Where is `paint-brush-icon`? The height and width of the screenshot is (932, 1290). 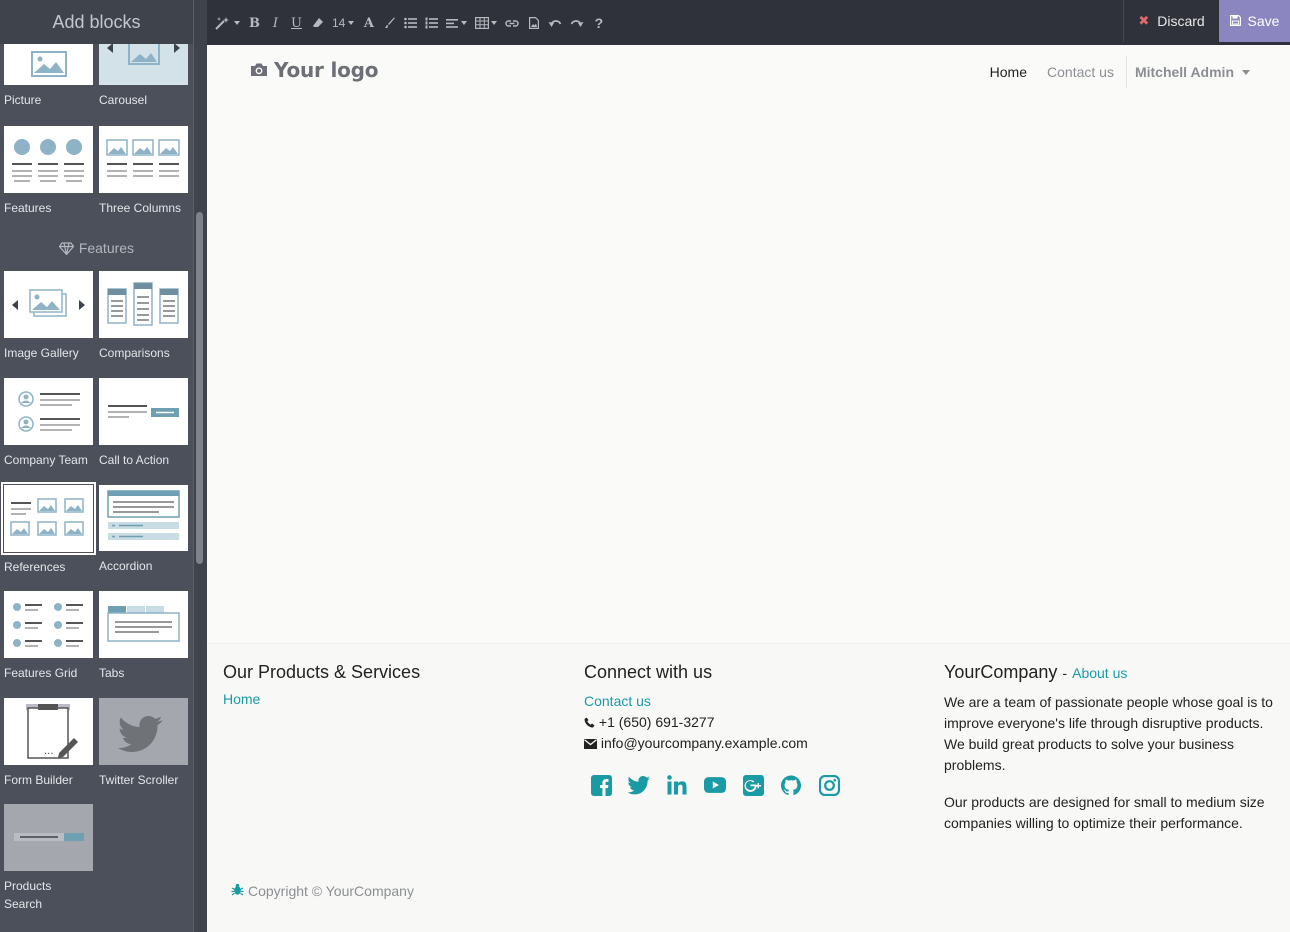 paint-brush-icon is located at coordinates (389, 23).